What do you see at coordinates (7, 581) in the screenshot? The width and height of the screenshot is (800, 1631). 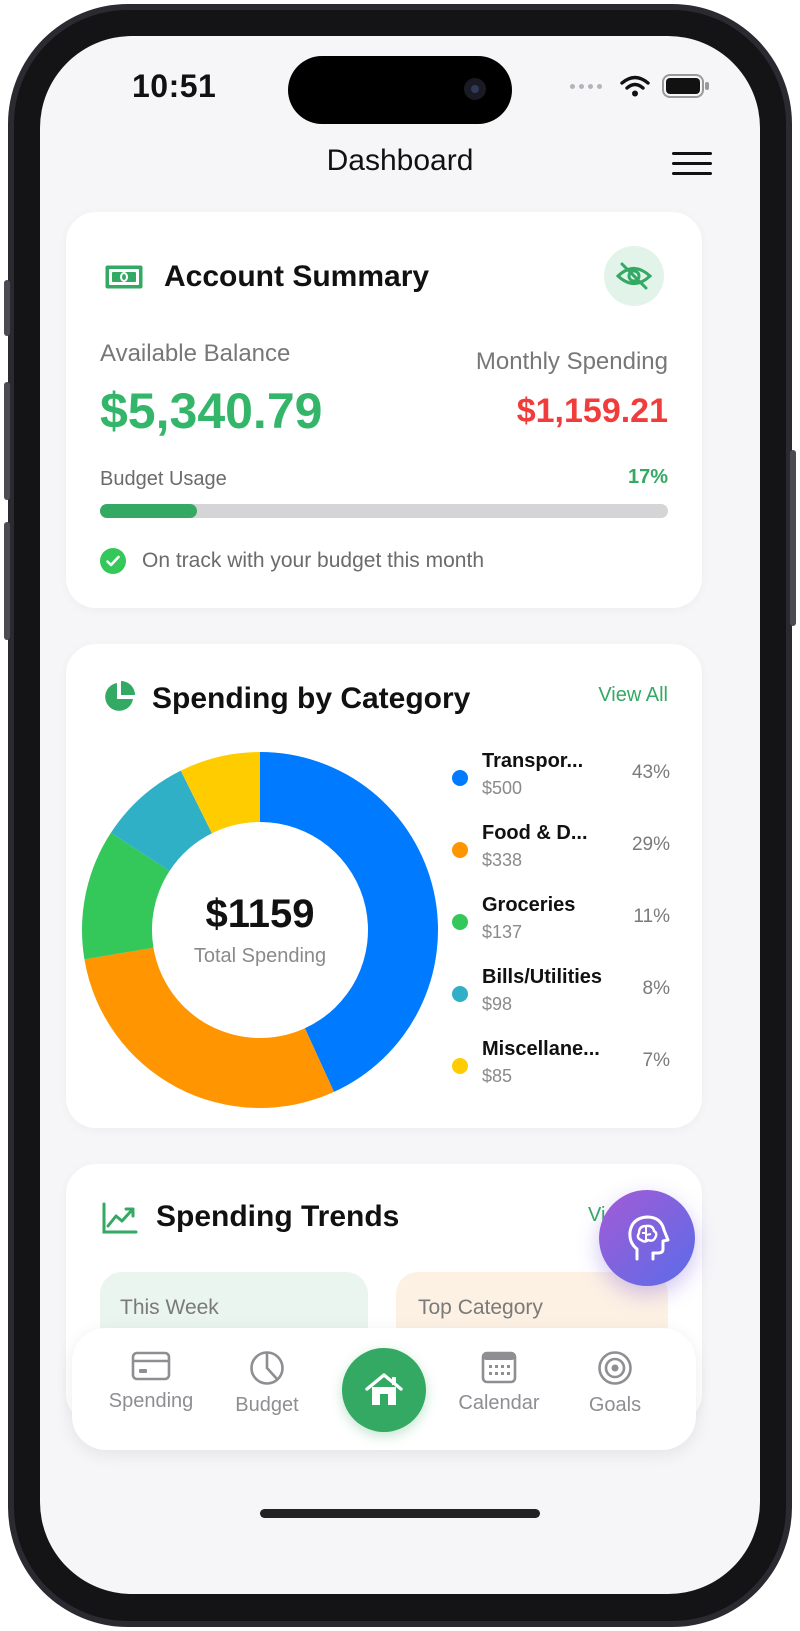 I see `volume-down-button` at bounding box center [7, 581].